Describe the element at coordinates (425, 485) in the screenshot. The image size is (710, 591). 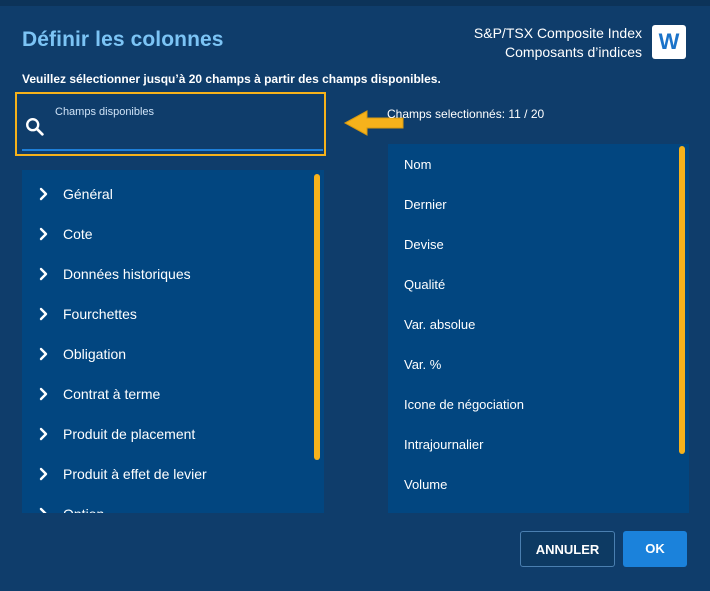
I see `selected-field-item: Volume` at that location.